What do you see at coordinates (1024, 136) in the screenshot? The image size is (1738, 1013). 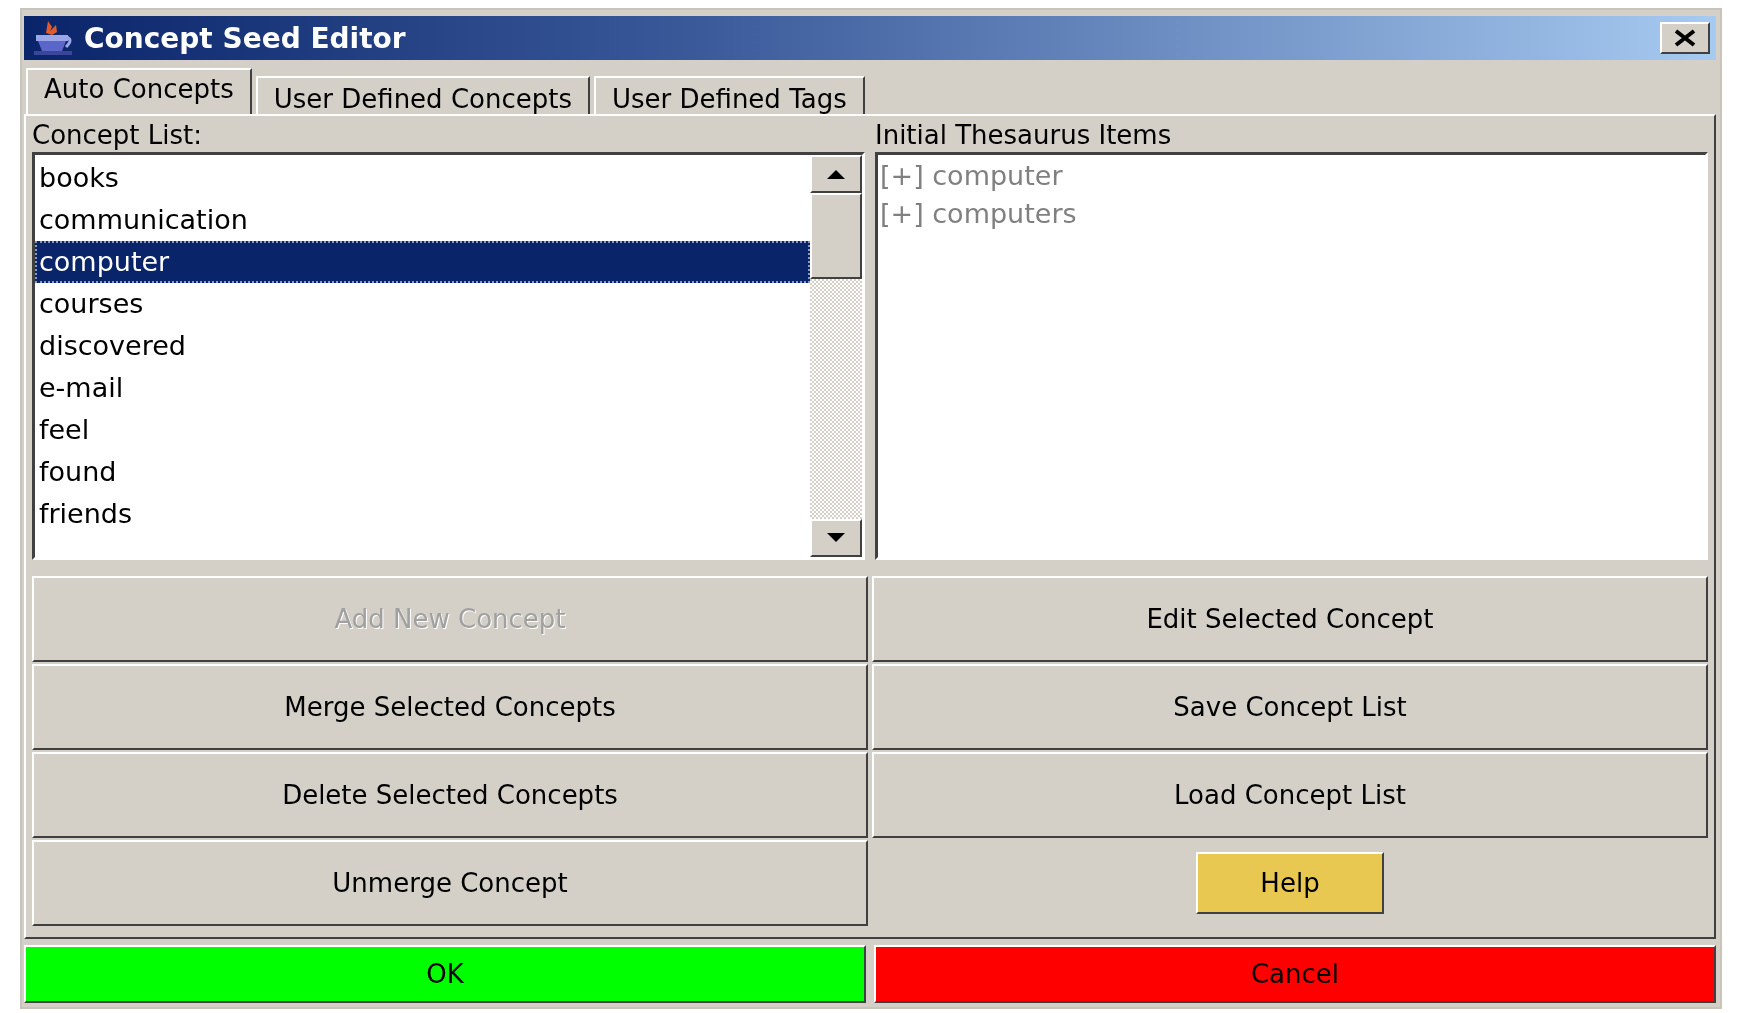 I see `list-label: Initial Thesaurus Items` at bounding box center [1024, 136].